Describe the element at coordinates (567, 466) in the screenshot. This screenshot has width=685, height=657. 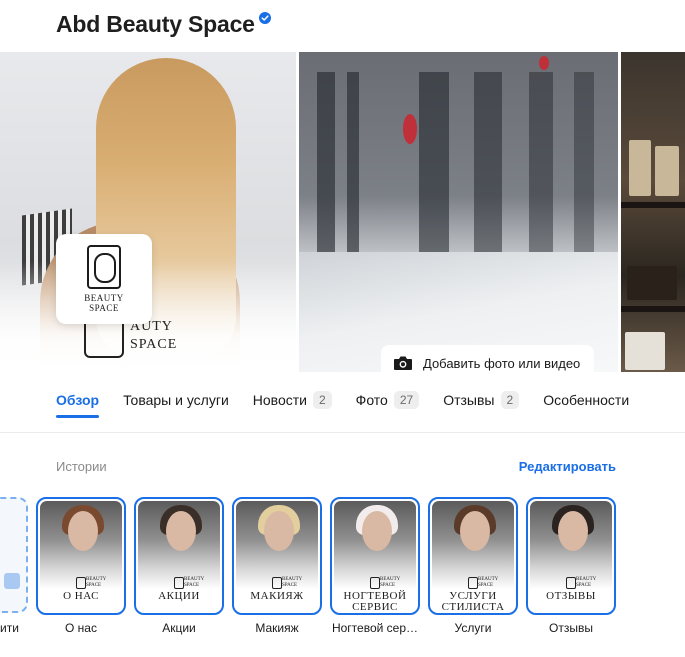
I see `edit-stories-link: Редактировать` at that location.